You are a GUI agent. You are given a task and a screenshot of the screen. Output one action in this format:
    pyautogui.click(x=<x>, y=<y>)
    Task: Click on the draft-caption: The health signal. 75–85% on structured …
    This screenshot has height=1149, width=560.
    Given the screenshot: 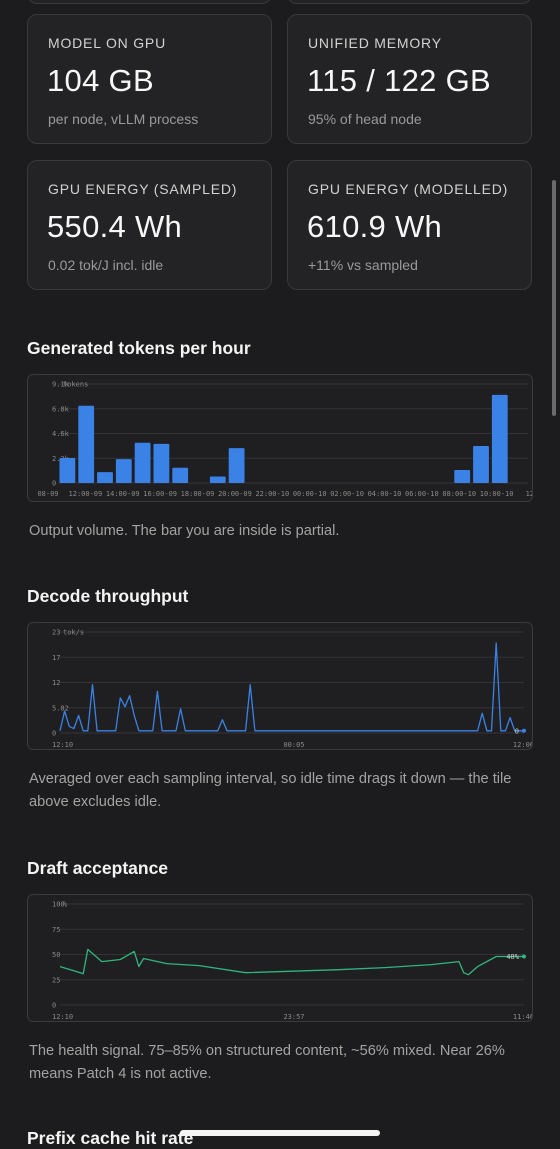 What is the action you would take?
    pyautogui.click(x=267, y=1062)
    